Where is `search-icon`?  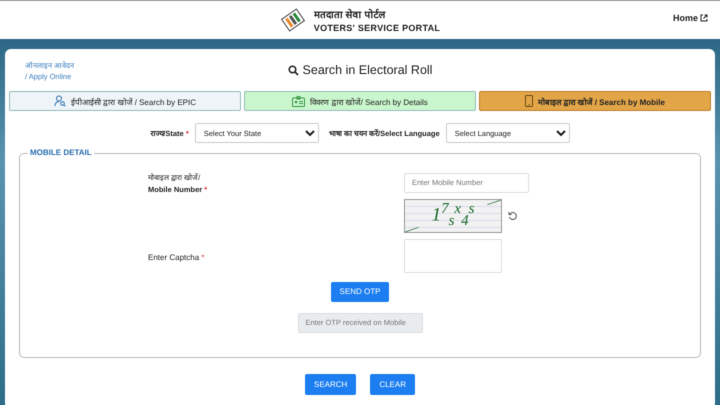
search-icon is located at coordinates (293, 70).